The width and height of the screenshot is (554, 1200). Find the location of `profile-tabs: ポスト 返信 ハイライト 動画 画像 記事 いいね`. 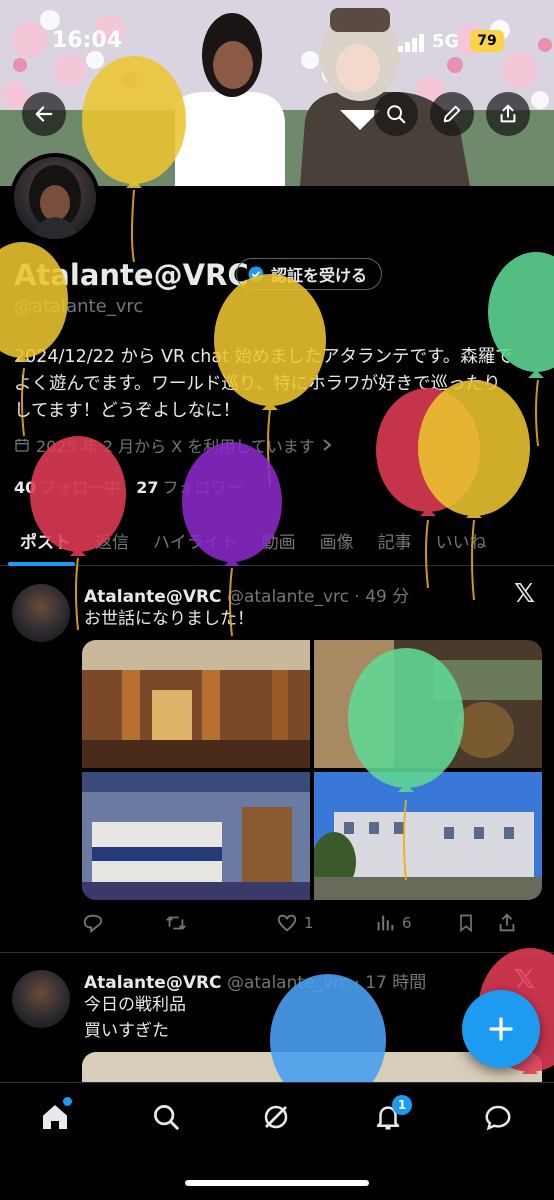

profile-tabs: ポスト 返信 ハイライト 動画 画像 記事 いいね is located at coordinates (277, 540).